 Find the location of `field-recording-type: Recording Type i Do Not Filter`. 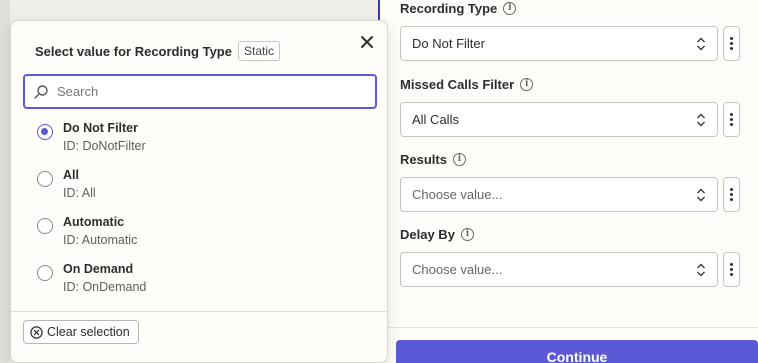

field-recording-type: Recording Type i Do Not Filter is located at coordinates (571, 30).